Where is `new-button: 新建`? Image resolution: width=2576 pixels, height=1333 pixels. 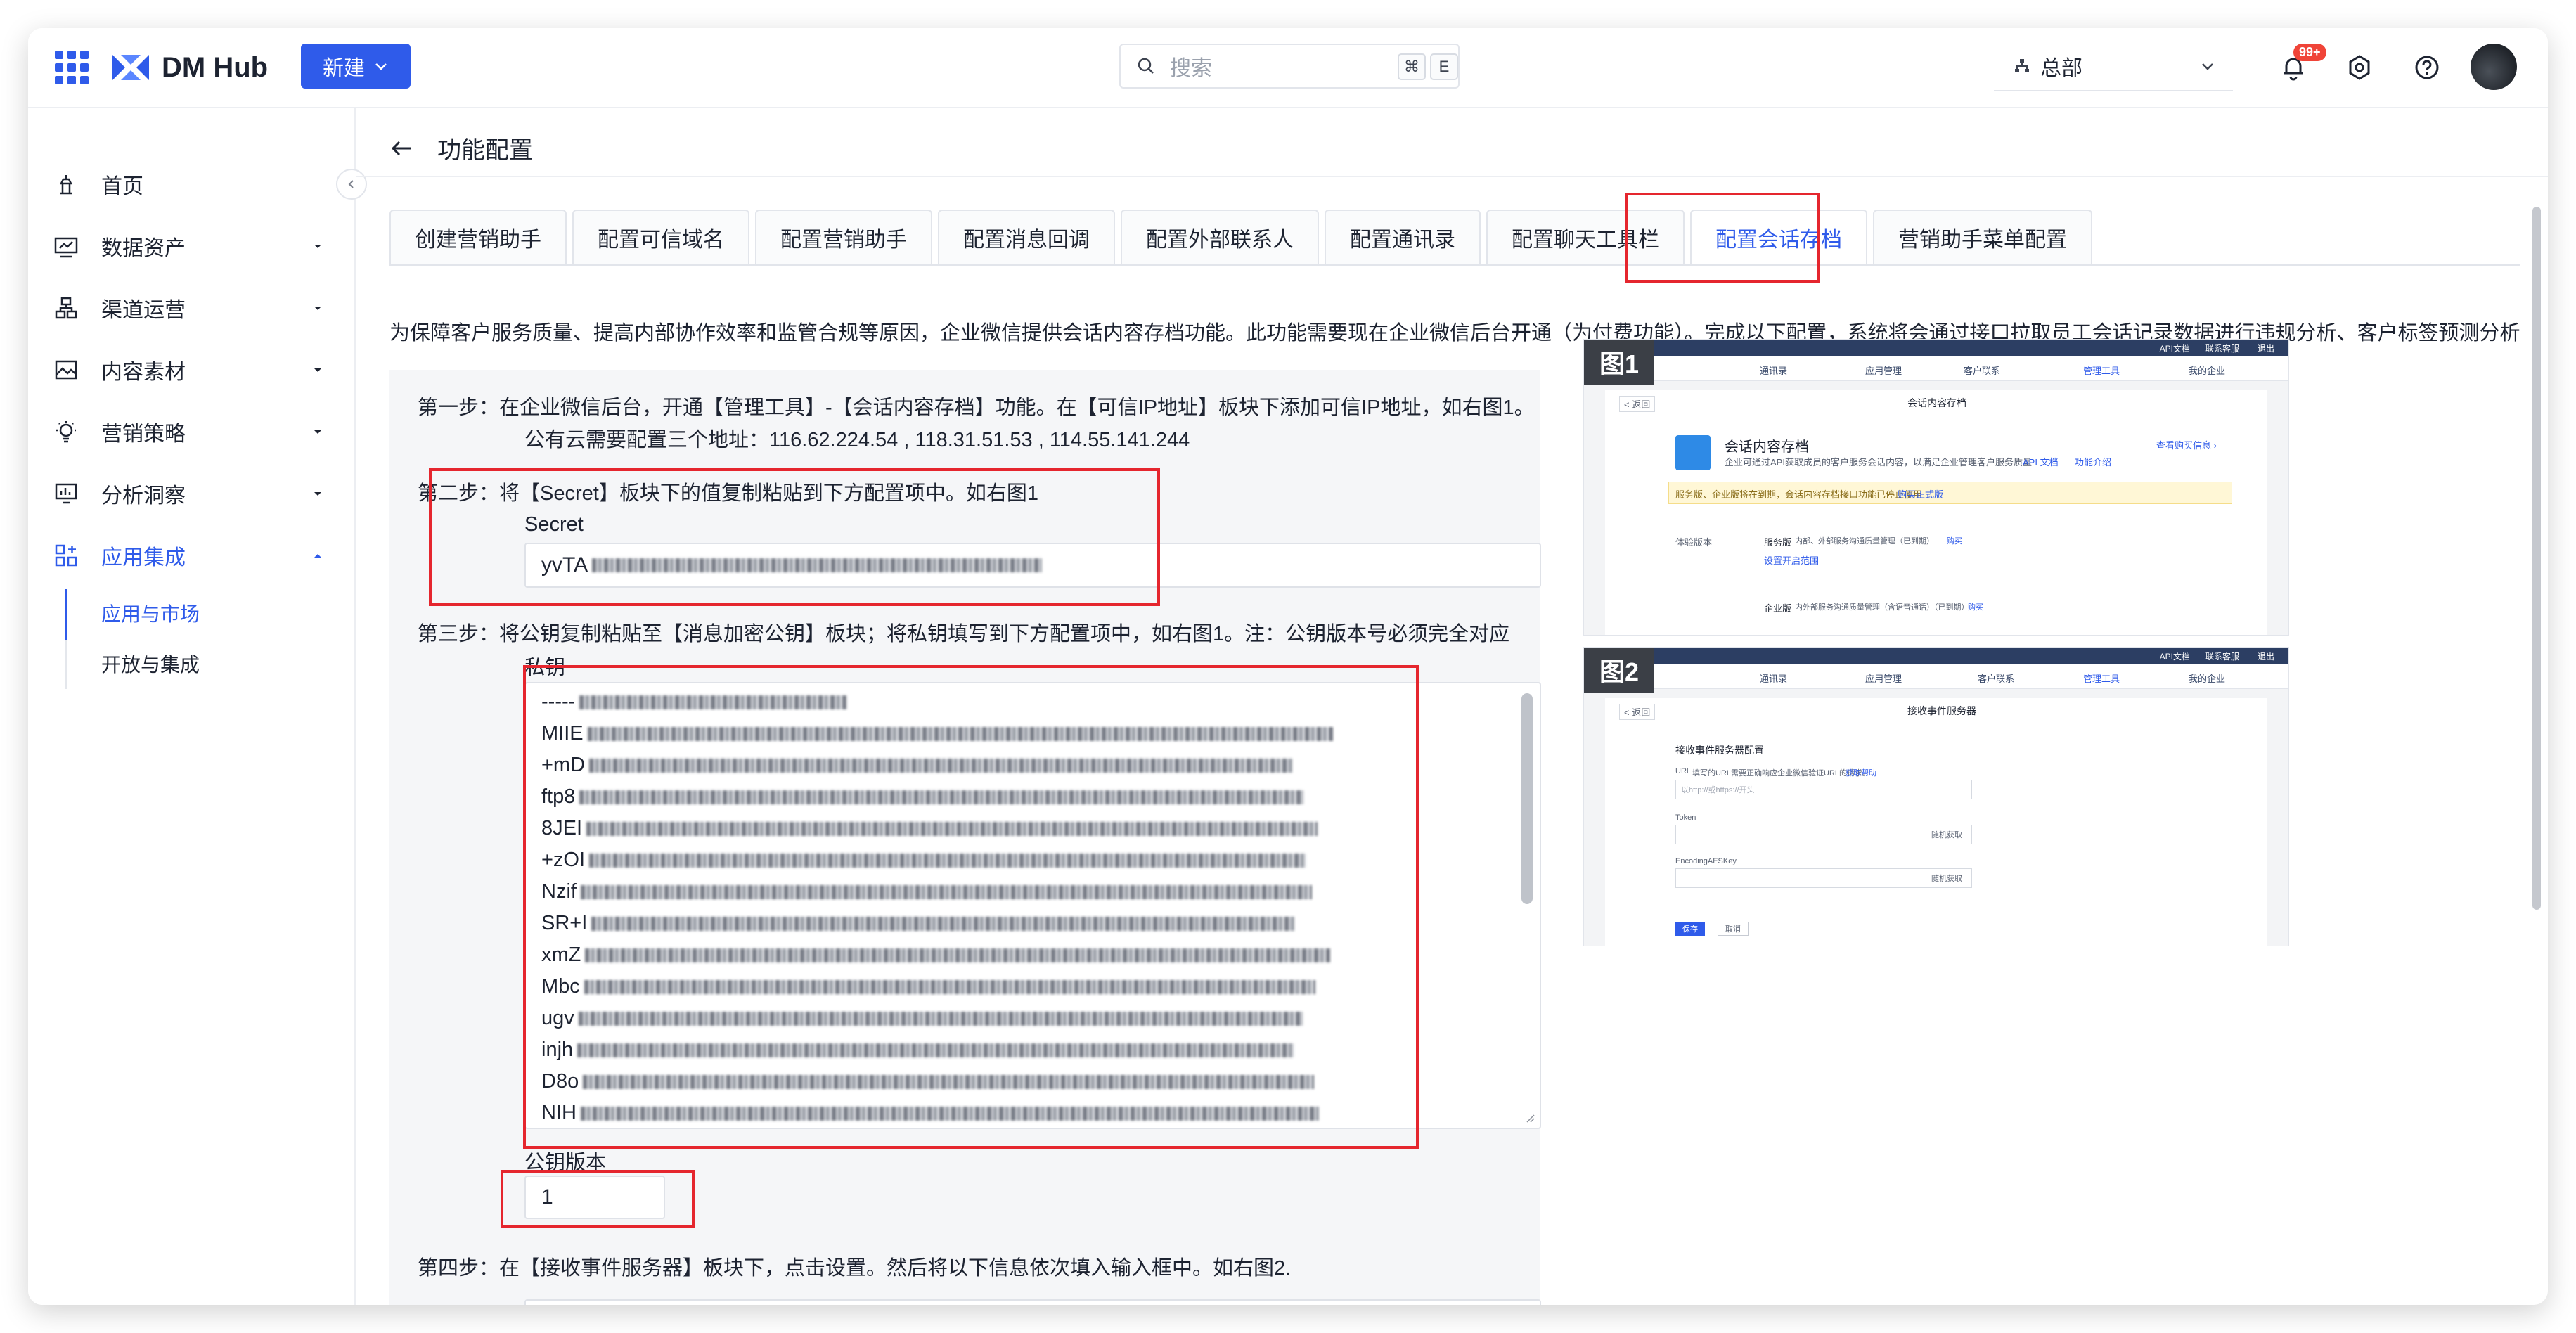 new-button: 新建 is located at coordinates (356, 67).